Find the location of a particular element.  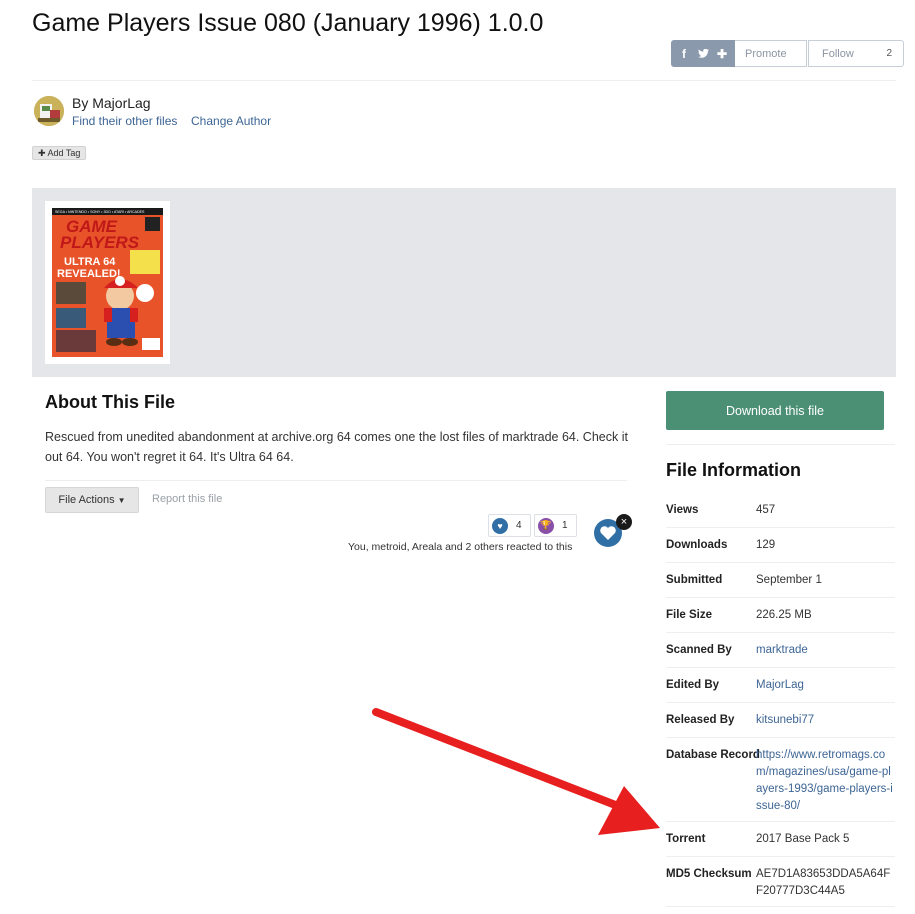

file-actions-label: File Actions is located at coordinates (86, 500).